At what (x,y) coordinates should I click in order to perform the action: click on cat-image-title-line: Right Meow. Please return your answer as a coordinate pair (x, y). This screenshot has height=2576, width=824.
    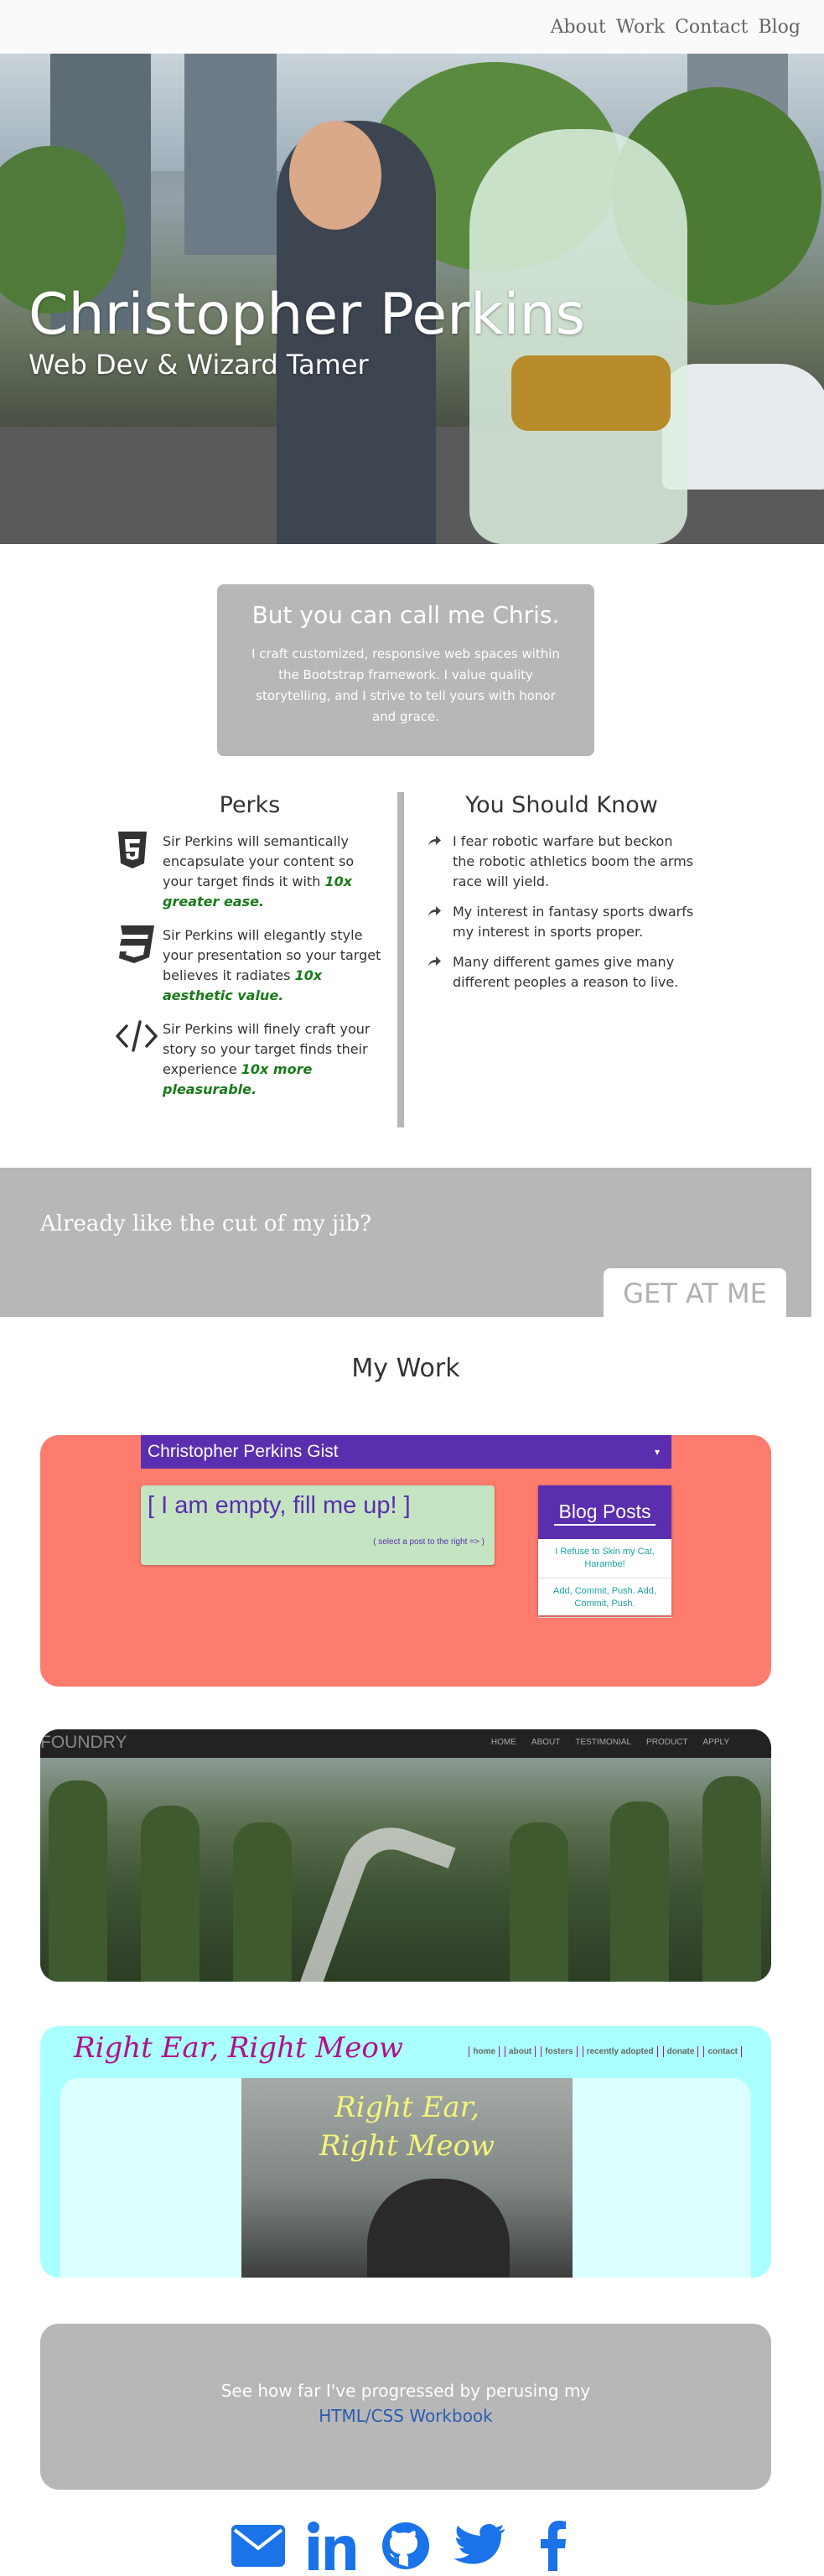
    Looking at the image, I should click on (407, 2146).